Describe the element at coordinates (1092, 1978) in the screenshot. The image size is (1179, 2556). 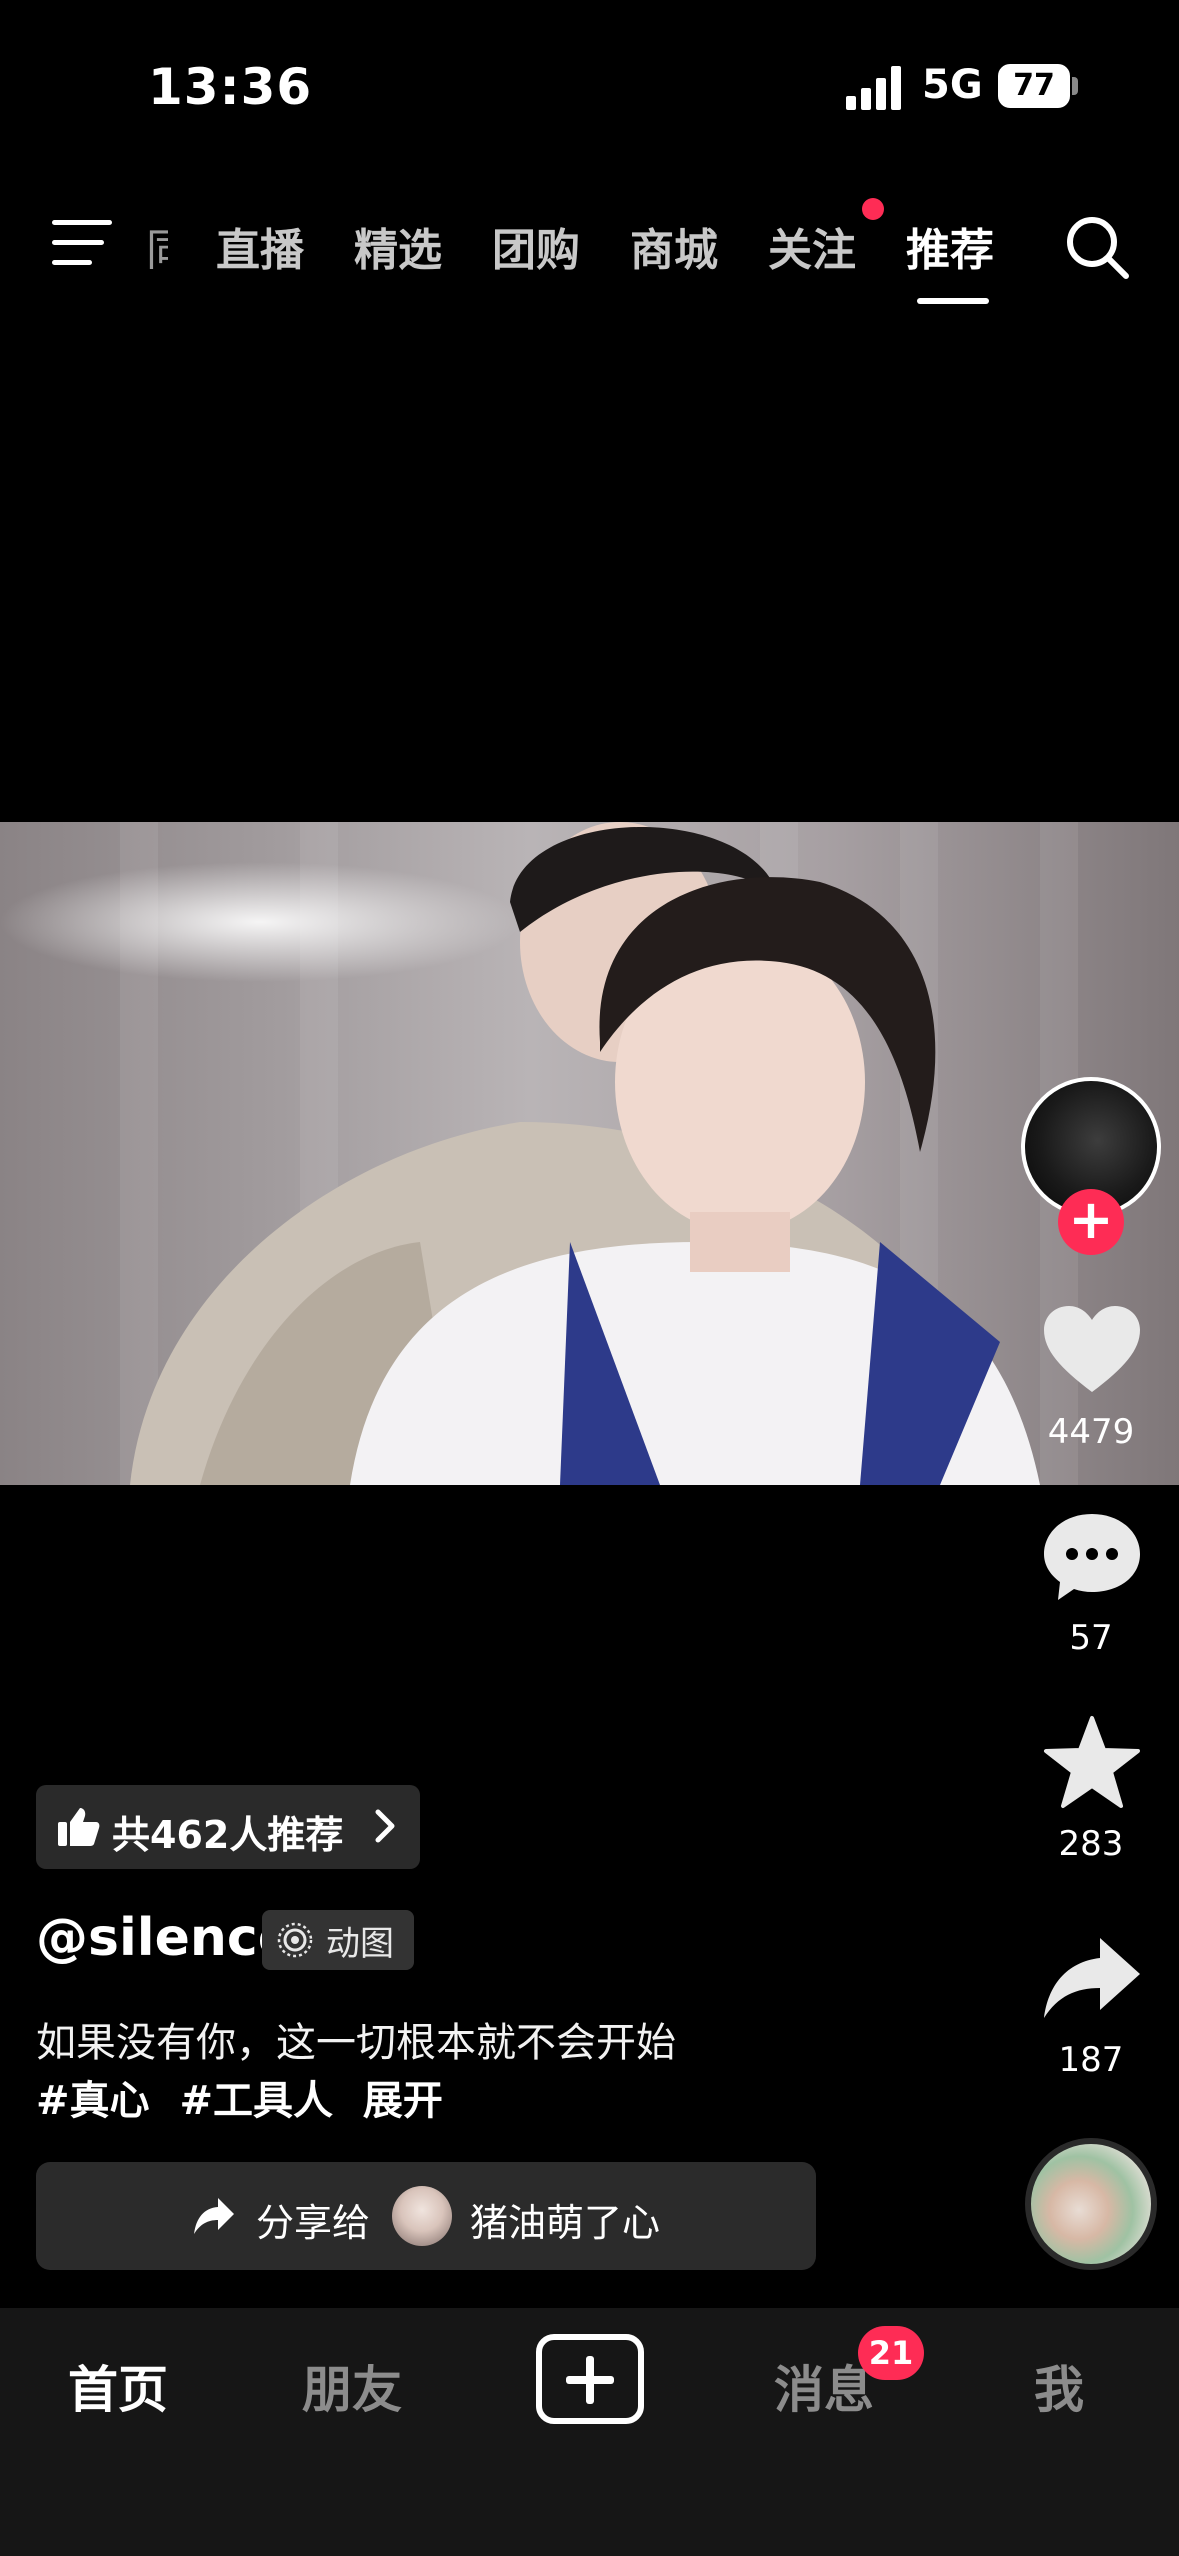
I see `share-icon` at that location.